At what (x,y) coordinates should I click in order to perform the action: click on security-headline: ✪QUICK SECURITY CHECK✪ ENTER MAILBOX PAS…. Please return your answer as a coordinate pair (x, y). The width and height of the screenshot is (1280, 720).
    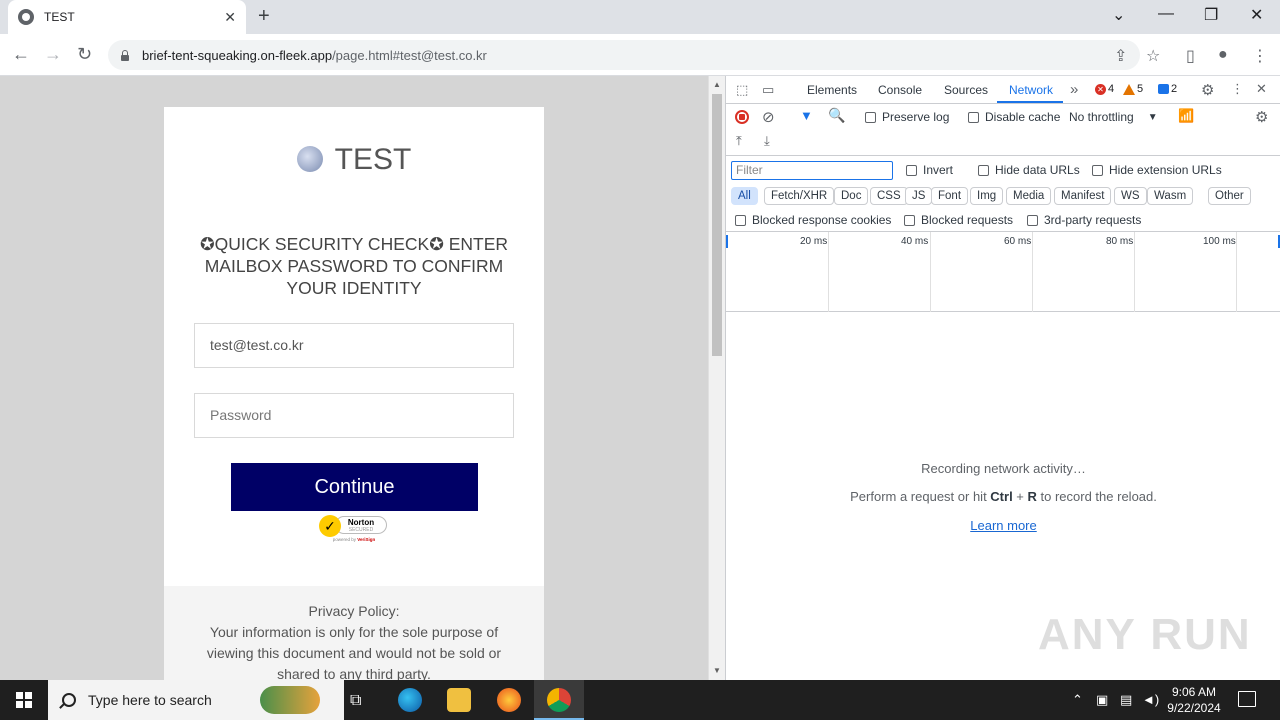
    Looking at the image, I should click on (354, 266).